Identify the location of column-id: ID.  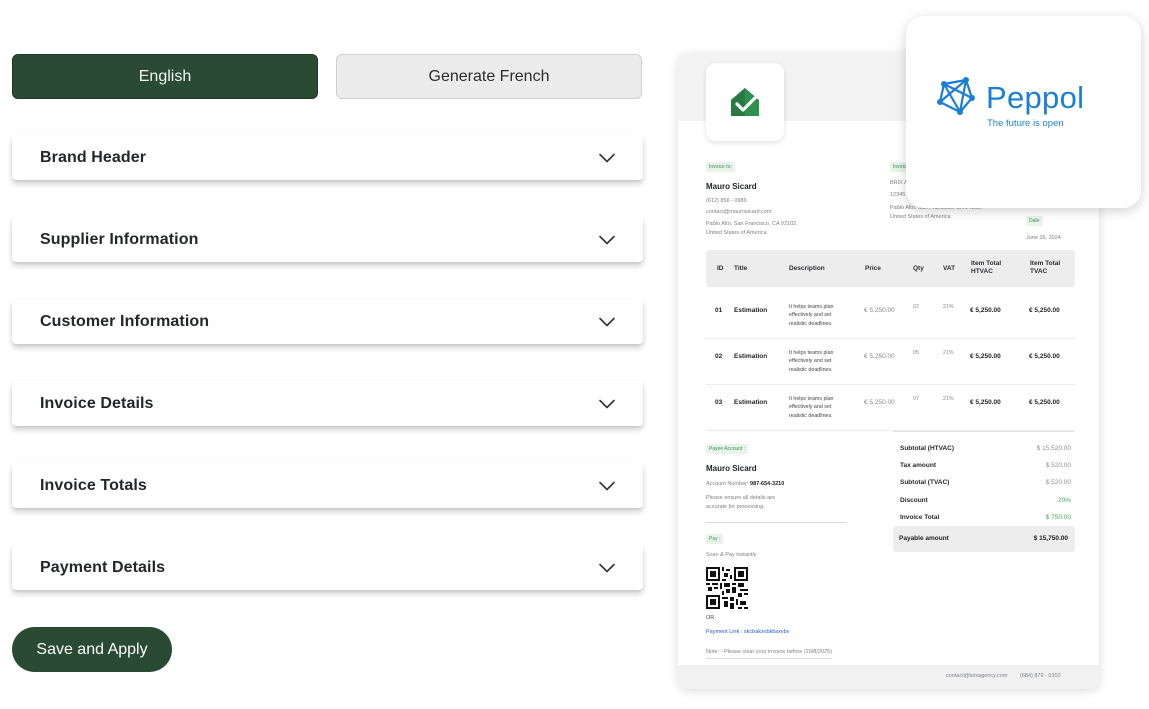
(720, 268).